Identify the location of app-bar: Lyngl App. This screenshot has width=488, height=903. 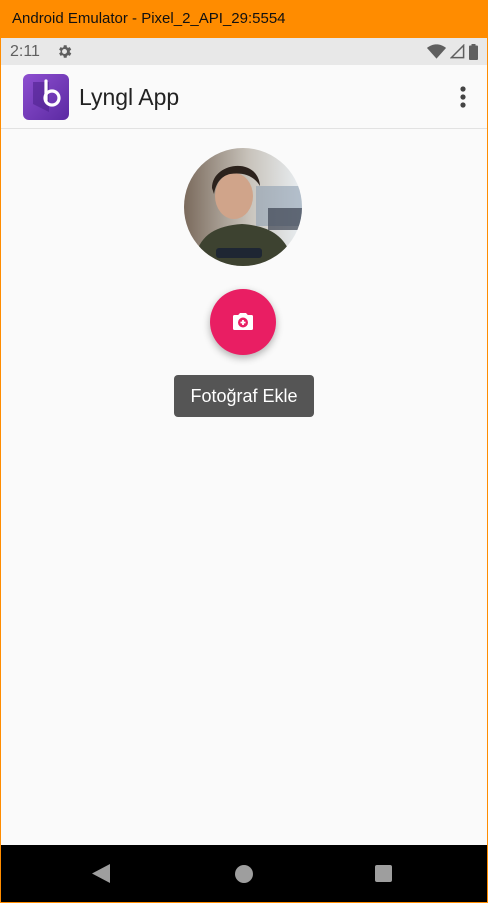
(244, 97).